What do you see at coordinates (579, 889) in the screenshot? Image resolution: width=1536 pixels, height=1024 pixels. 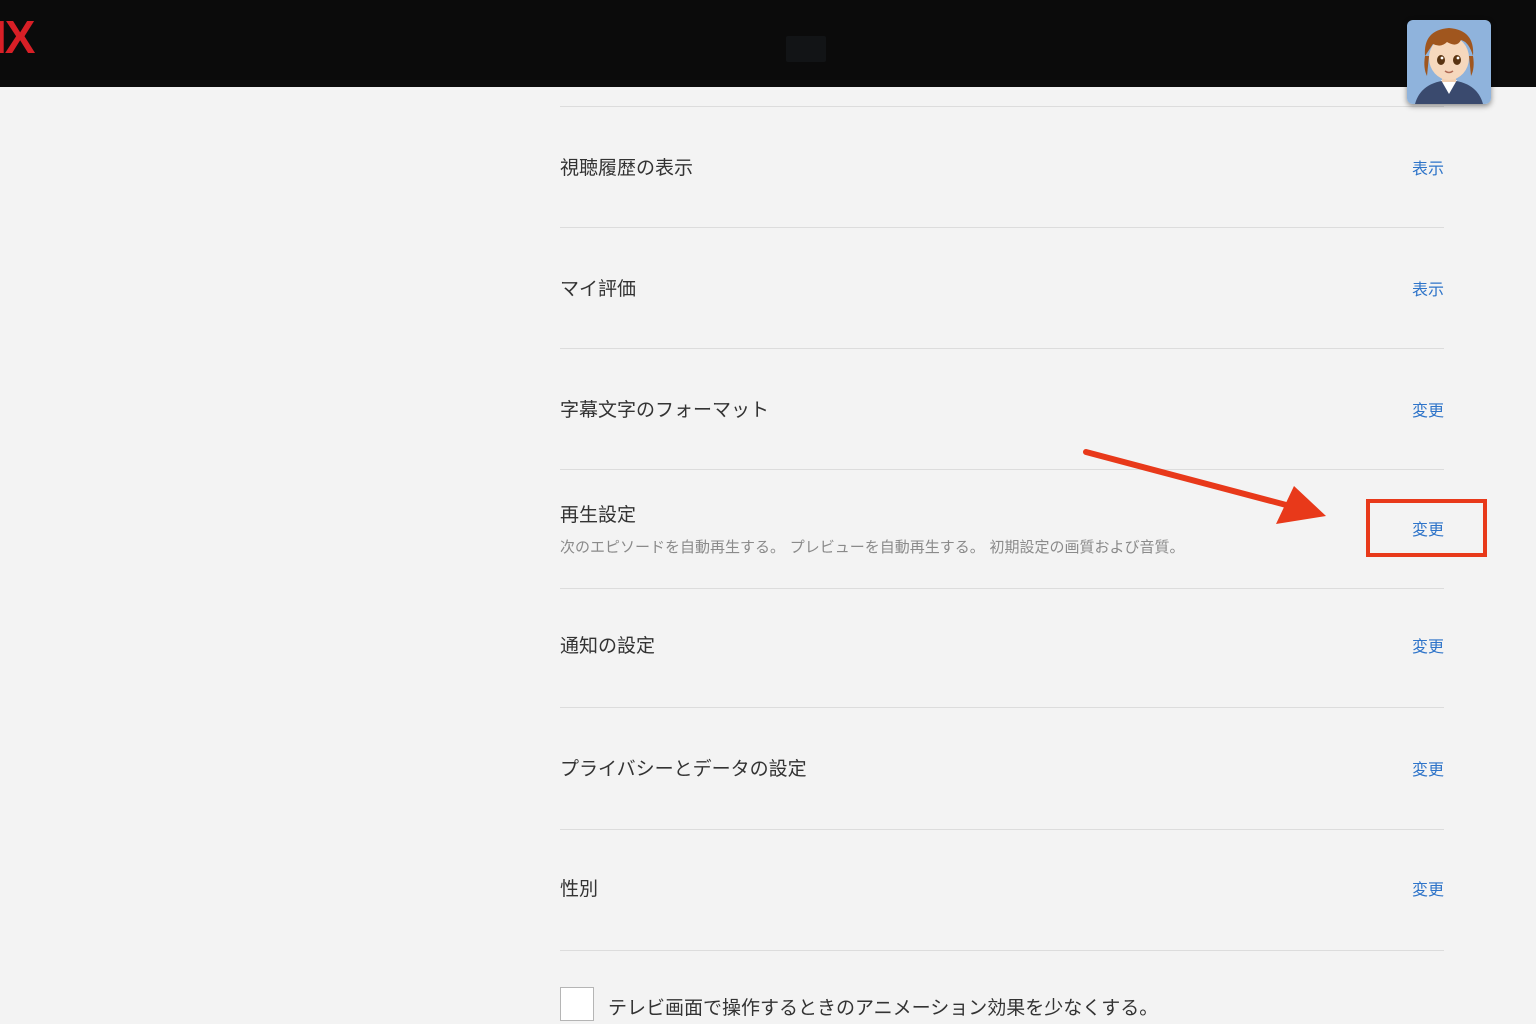 I see `row-title: 性別` at bounding box center [579, 889].